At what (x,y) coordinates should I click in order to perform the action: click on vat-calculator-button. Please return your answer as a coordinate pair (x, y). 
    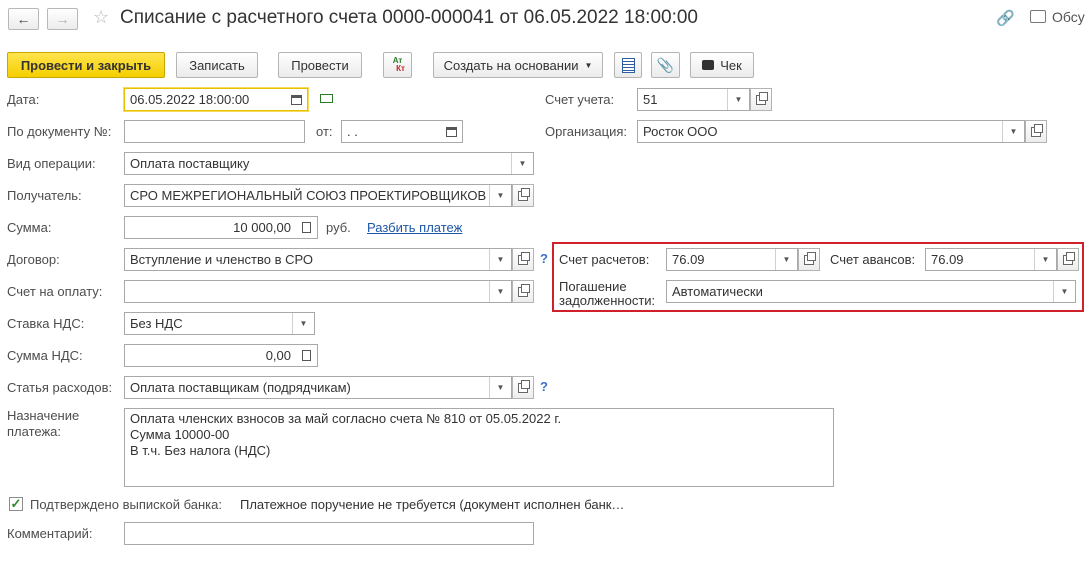
    Looking at the image, I should click on (306, 355).